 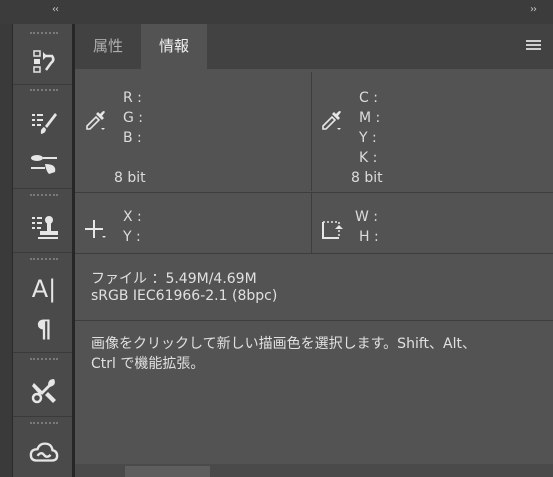 I want to click on help-text-line: 画像をクリックして新しい描画色を選択します。Shift、Alt、, so click(x=283, y=344).